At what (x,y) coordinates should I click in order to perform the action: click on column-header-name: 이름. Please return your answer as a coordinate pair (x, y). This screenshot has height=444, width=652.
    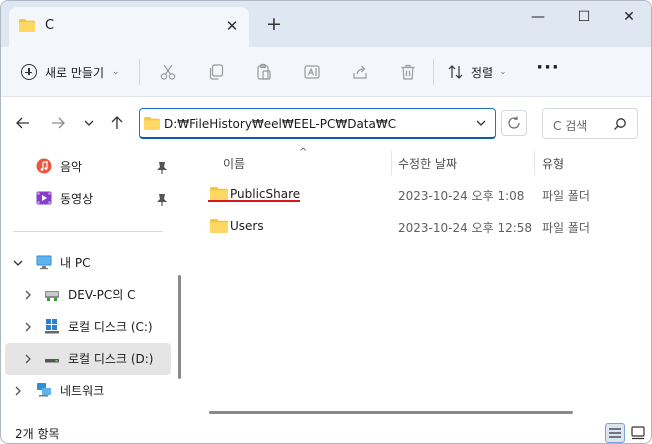
    Looking at the image, I should click on (234, 163).